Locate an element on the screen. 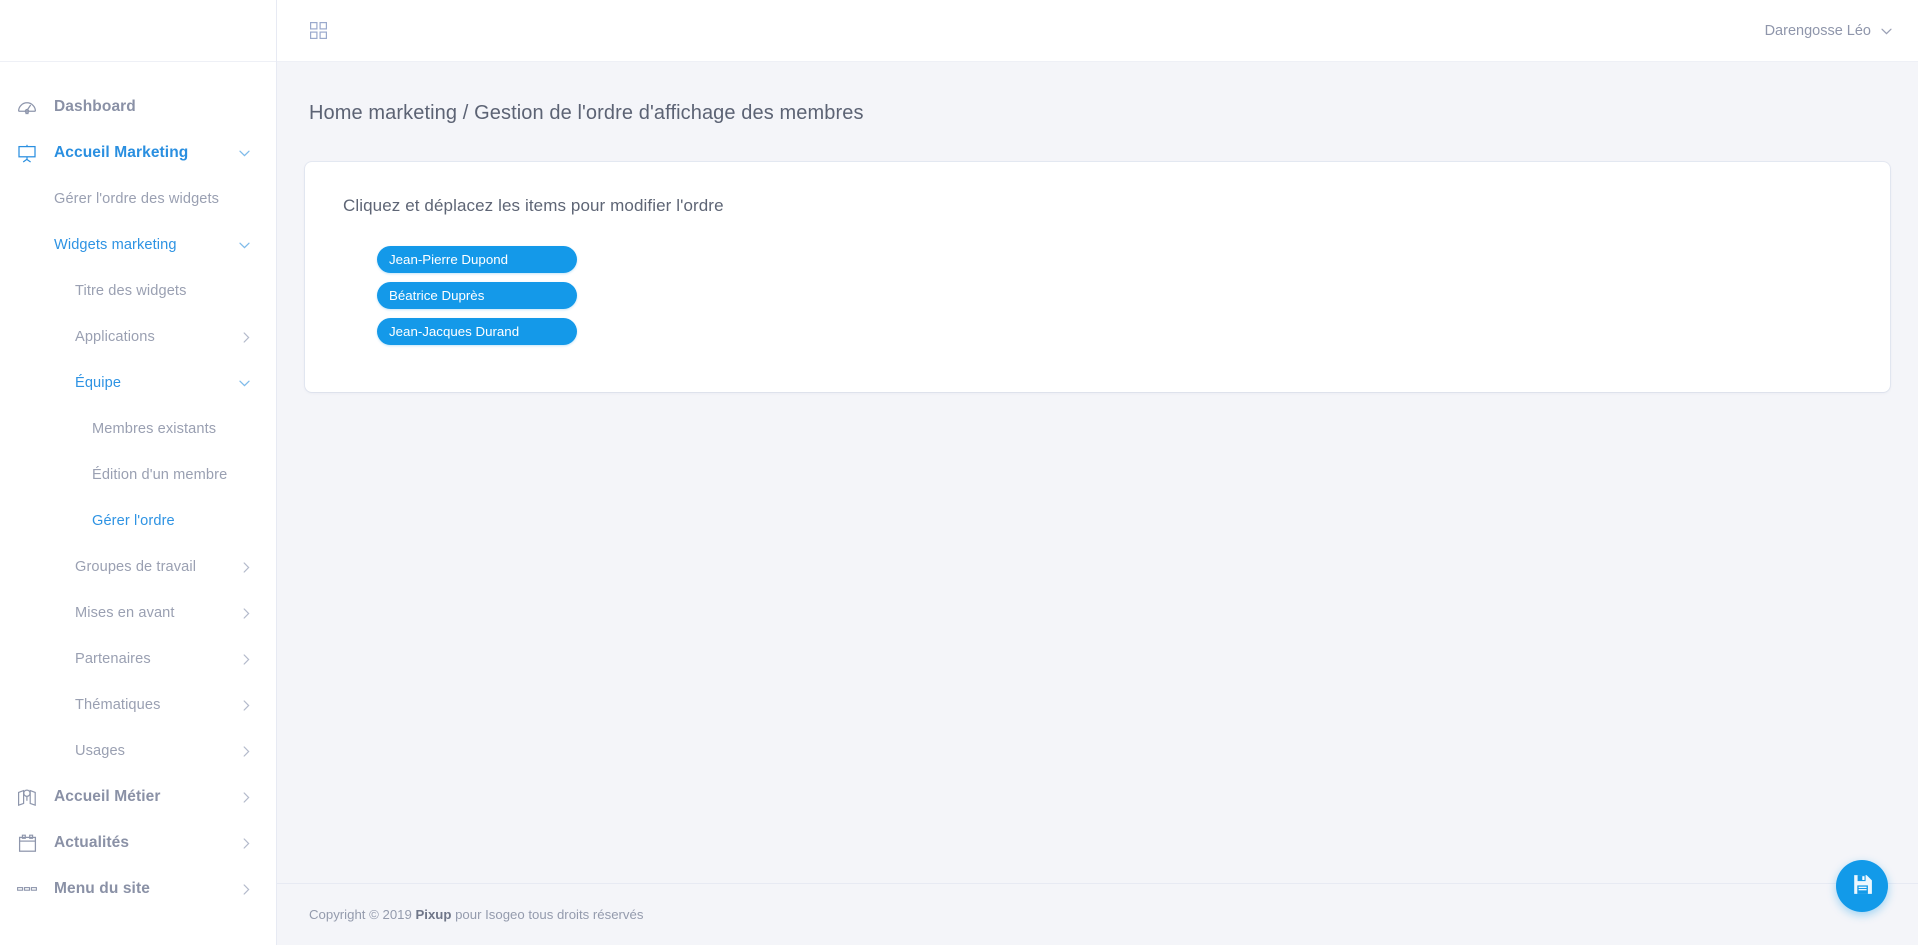 The height and width of the screenshot is (945, 1918). gauge-icon is located at coordinates (27, 107).